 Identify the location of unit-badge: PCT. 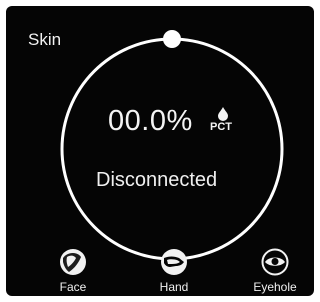
(225, 121).